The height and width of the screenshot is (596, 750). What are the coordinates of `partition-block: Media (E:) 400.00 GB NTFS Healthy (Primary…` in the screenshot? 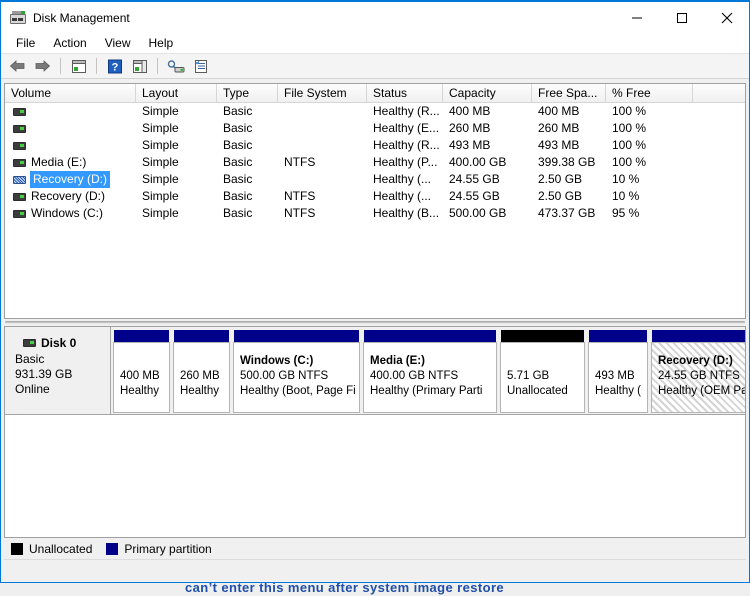 It's located at (430, 371).